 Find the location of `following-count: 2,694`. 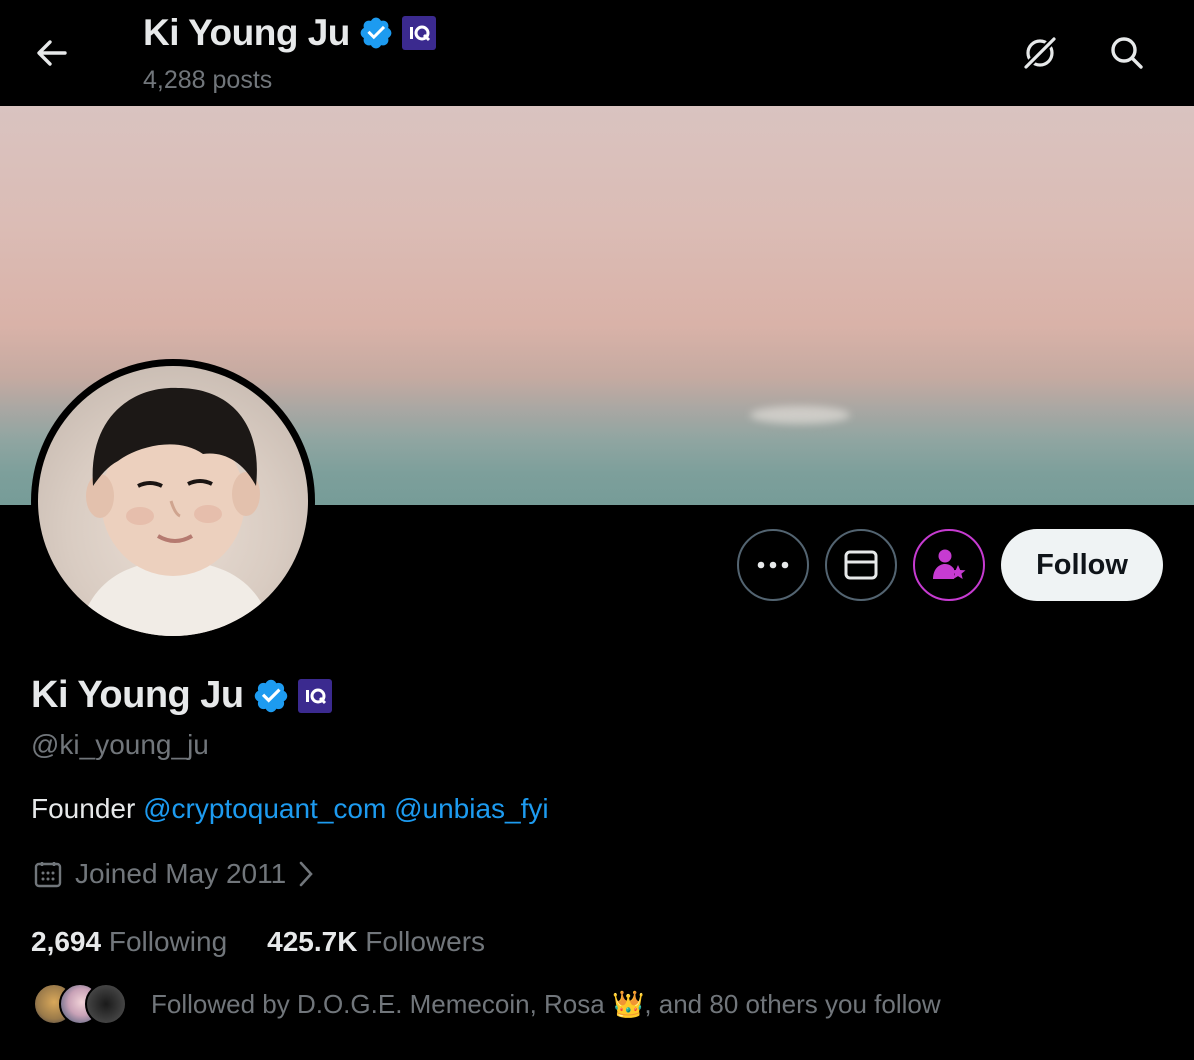

following-count: 2,694 is located at coordinates (66, 941).